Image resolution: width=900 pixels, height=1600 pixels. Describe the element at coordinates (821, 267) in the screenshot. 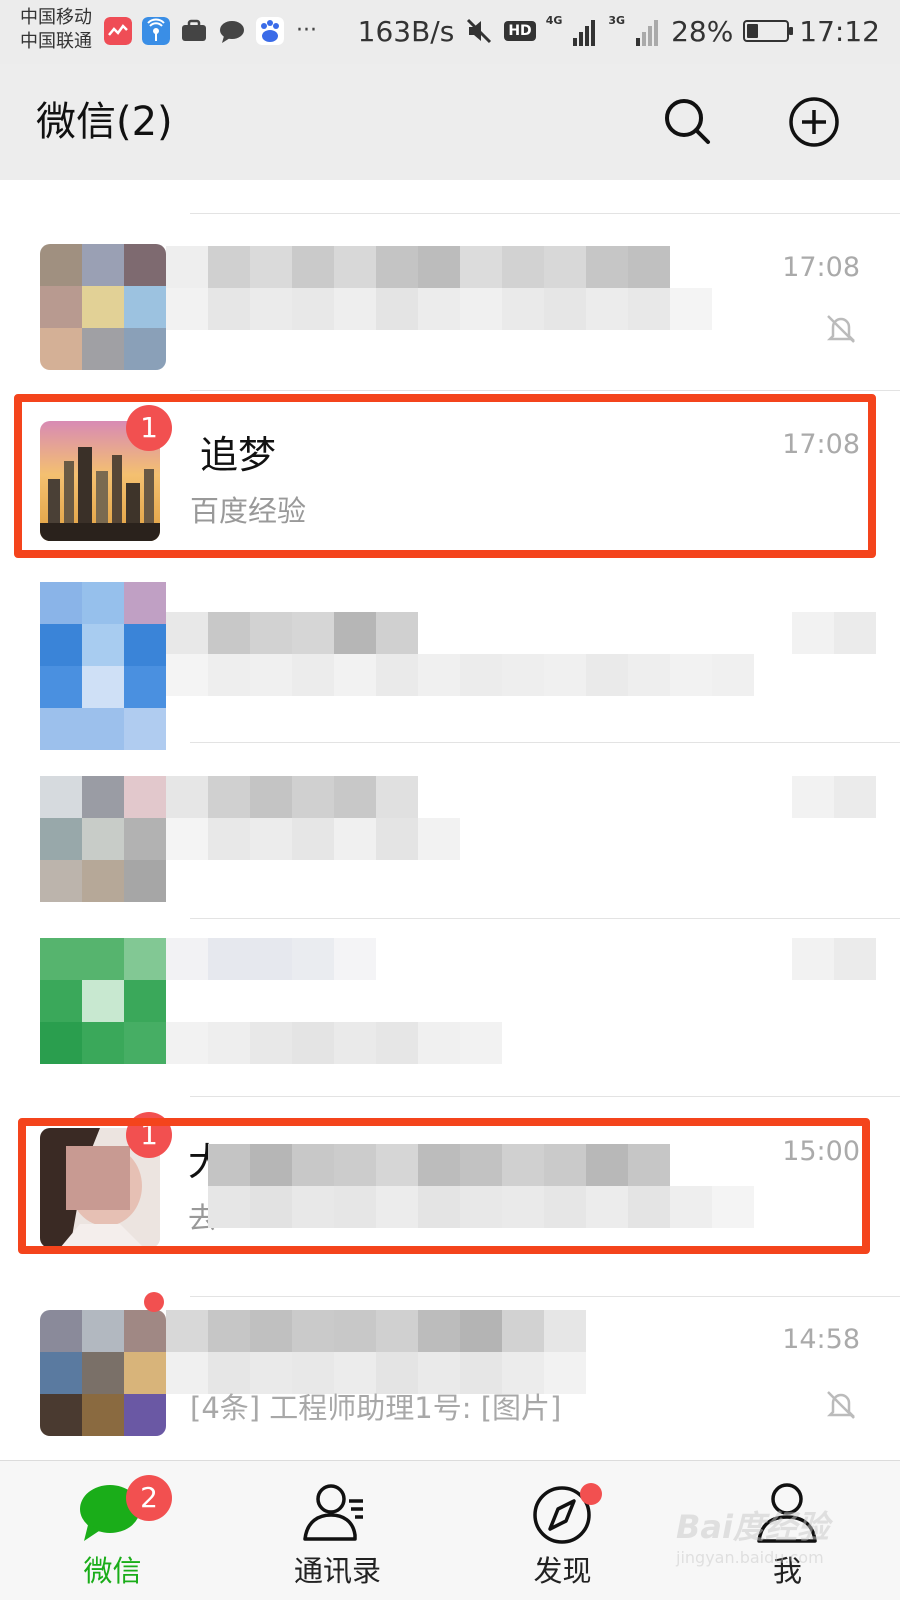

I see `chat-time: 17:08` at that location.